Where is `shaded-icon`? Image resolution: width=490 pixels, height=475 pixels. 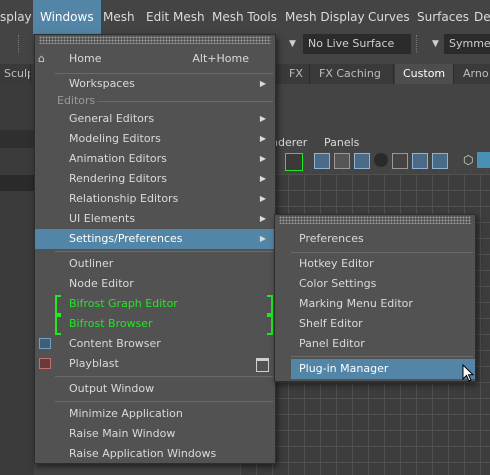 shaded-icon is located at coordinates (381, 160).